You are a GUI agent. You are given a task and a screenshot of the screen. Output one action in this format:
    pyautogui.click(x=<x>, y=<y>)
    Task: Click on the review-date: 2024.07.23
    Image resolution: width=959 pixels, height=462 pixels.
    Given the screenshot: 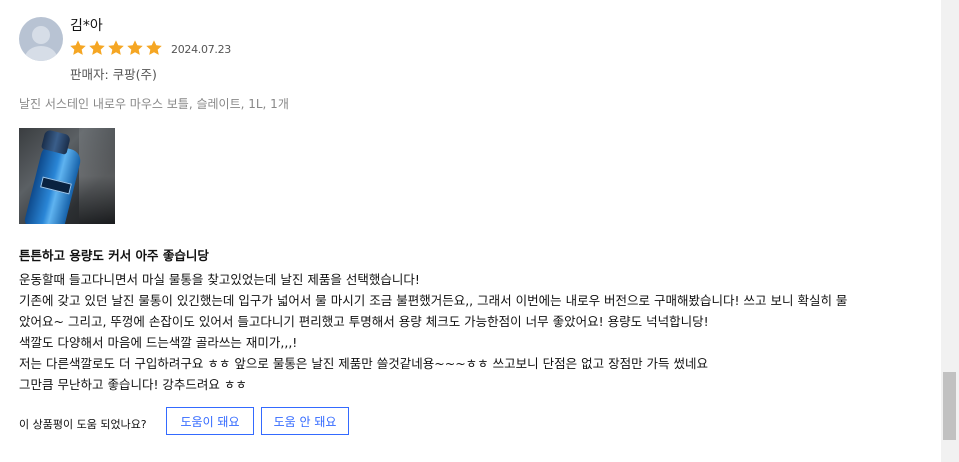 What is the action you would take?
    pyautogui.click(x=201, y=49)
    